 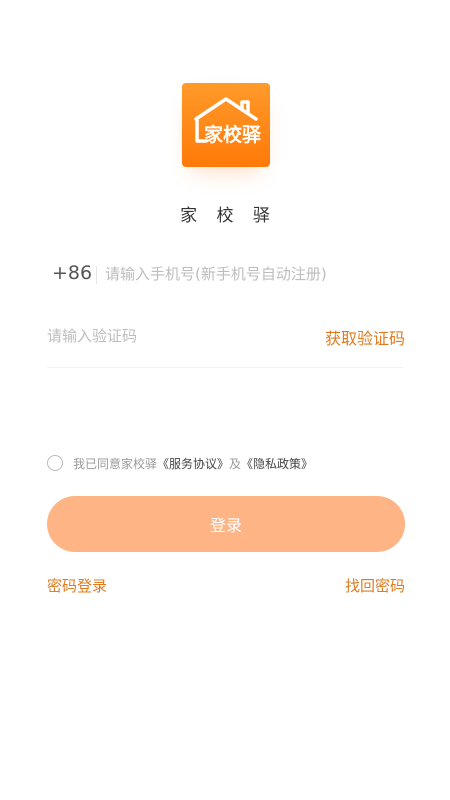 I want to click on service-agreement-link: 《服务协议》, so click(x=193, y=464).